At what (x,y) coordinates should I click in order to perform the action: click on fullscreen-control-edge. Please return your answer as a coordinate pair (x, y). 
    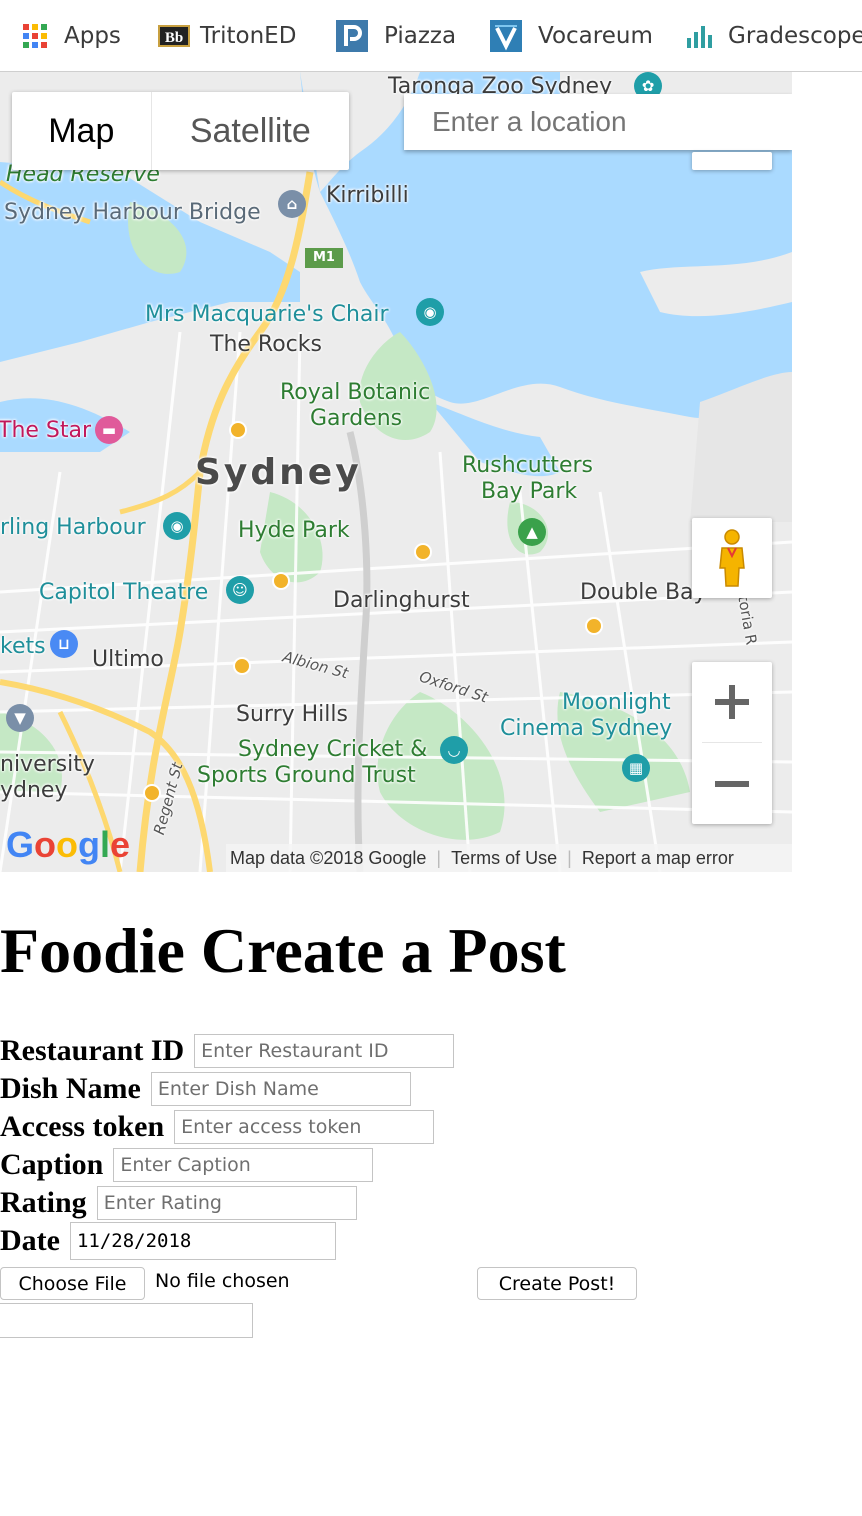
    Looking at the image, I should click on (732, 161).